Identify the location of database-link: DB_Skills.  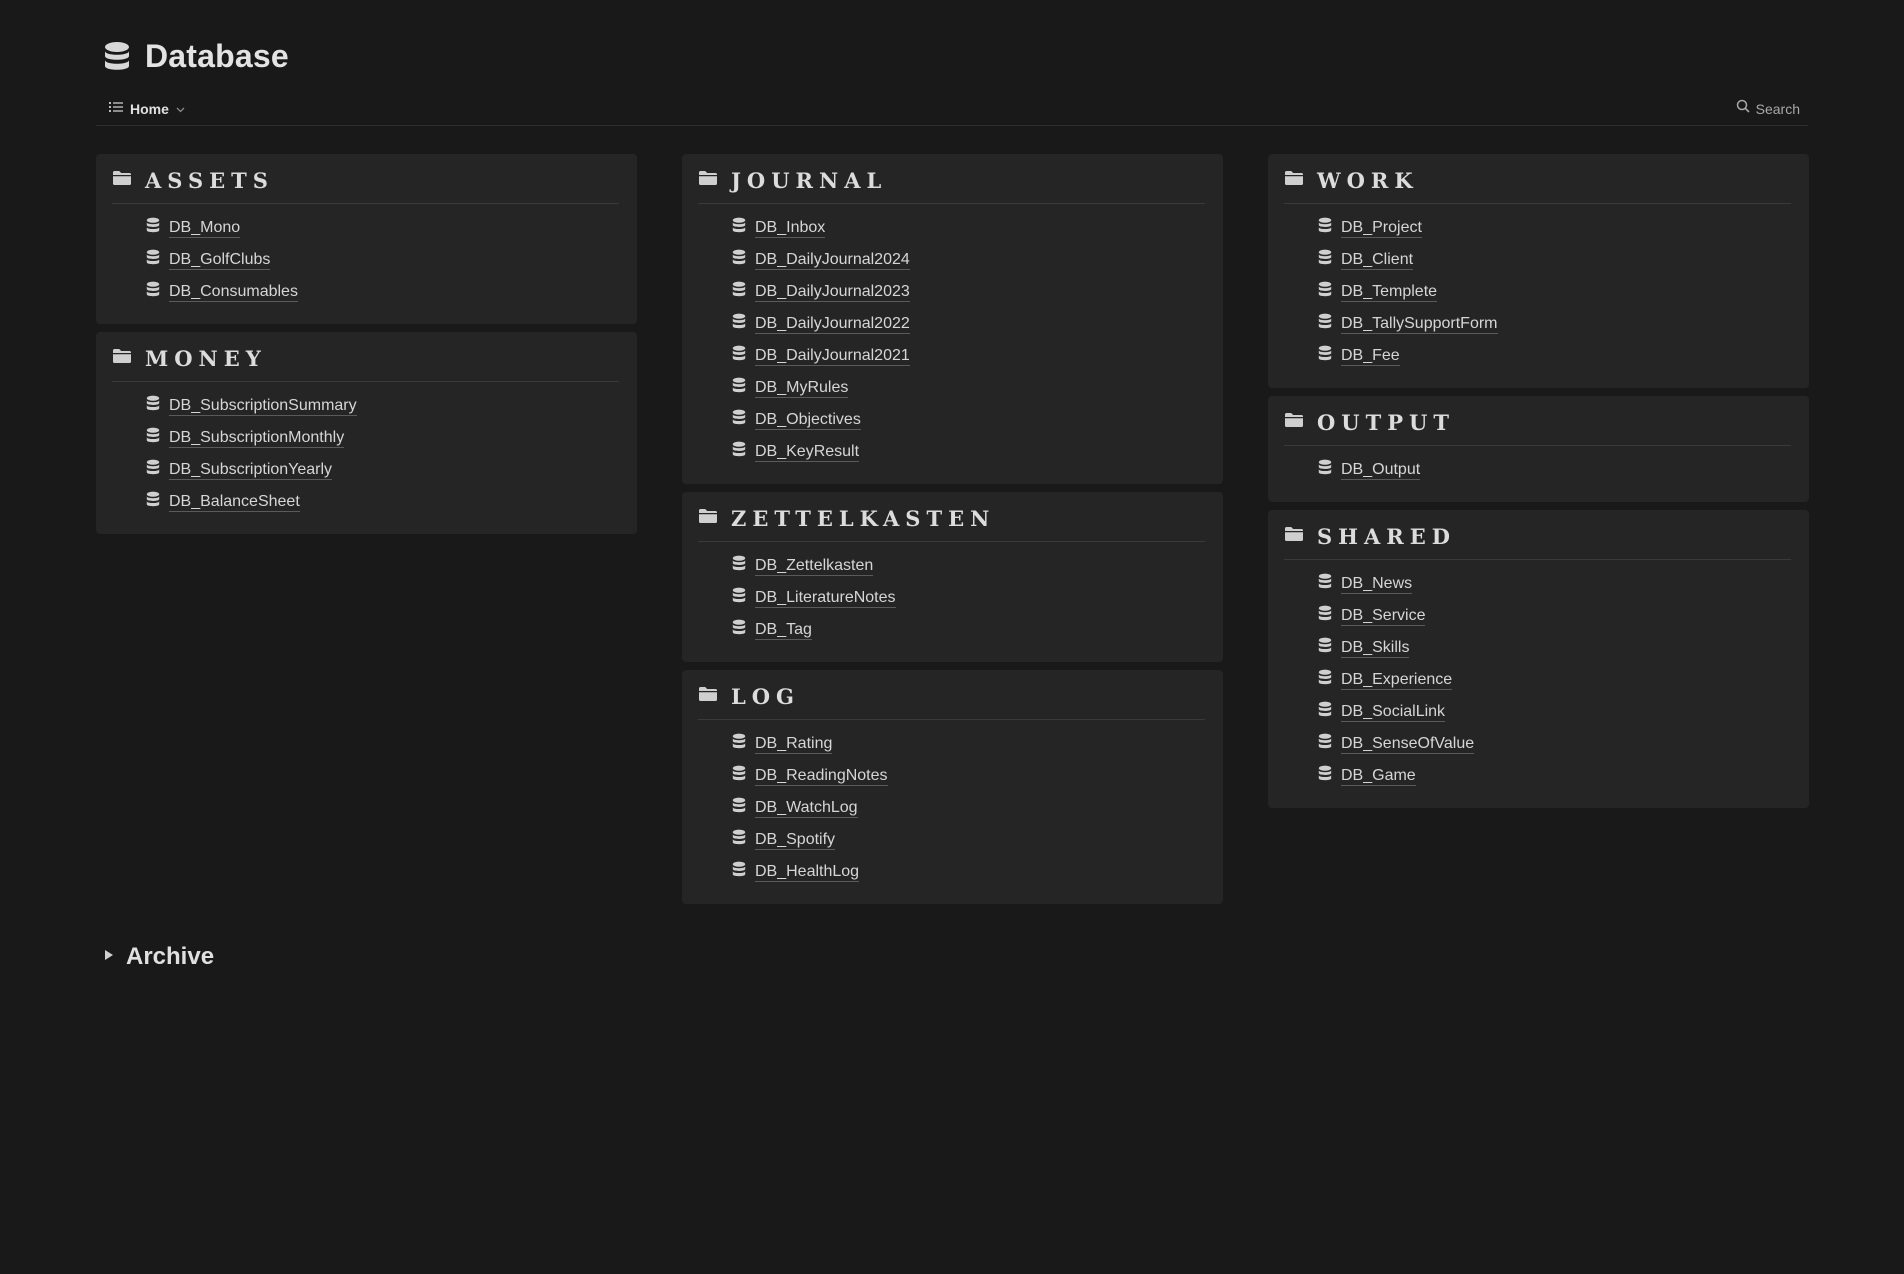
(1554, 648).